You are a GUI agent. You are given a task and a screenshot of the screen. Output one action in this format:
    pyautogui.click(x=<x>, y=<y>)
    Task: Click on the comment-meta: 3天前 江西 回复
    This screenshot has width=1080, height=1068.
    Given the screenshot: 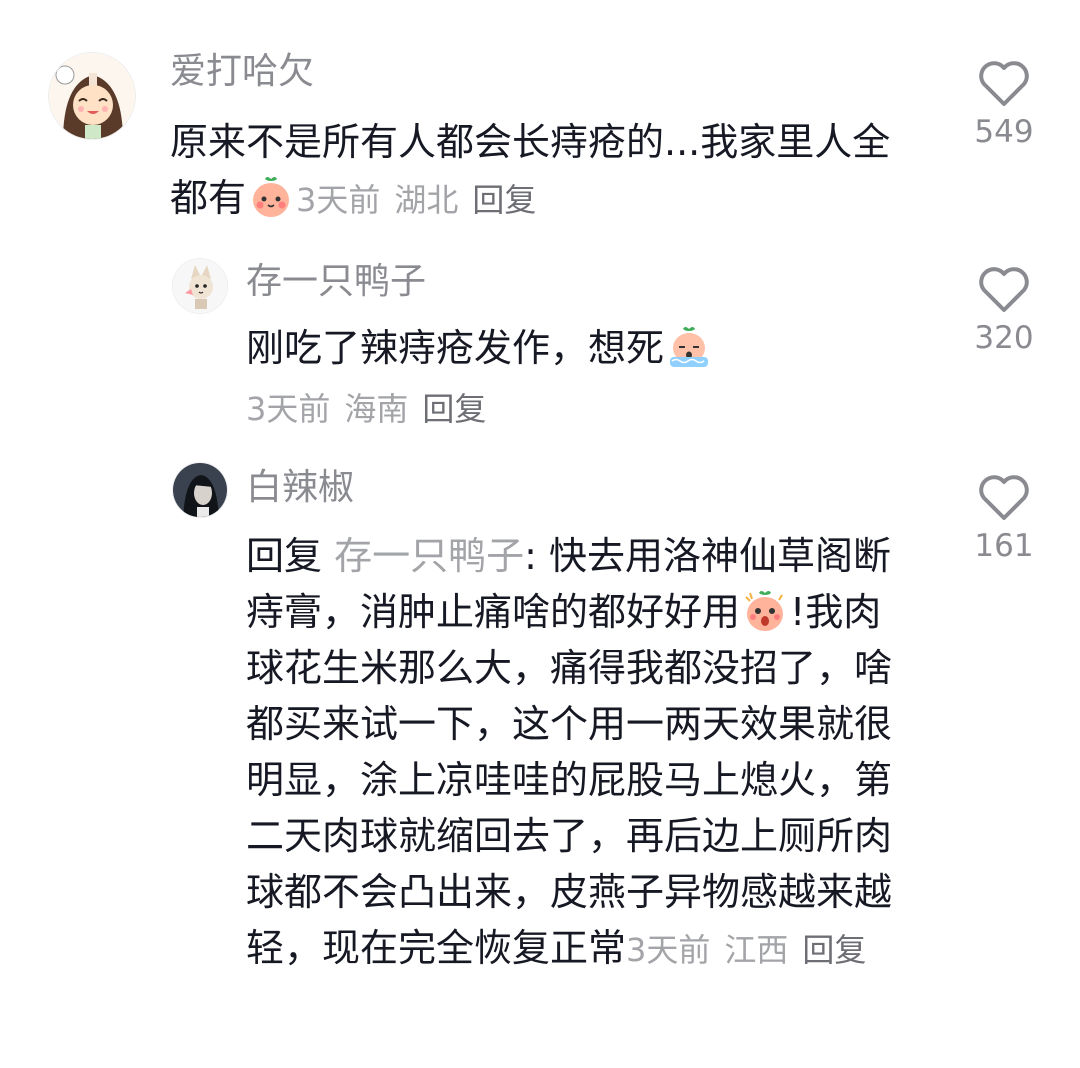 What is the action you would take?
    pyautogui.click(x=753, y=950)
    